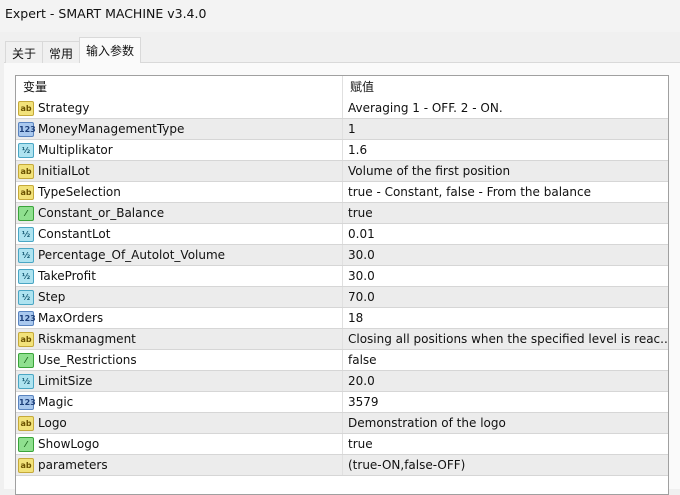 The image size is (680, 495). I want to click on parameter-name-cell: ⁄ Constant_or_Balance, so click(179, 213).